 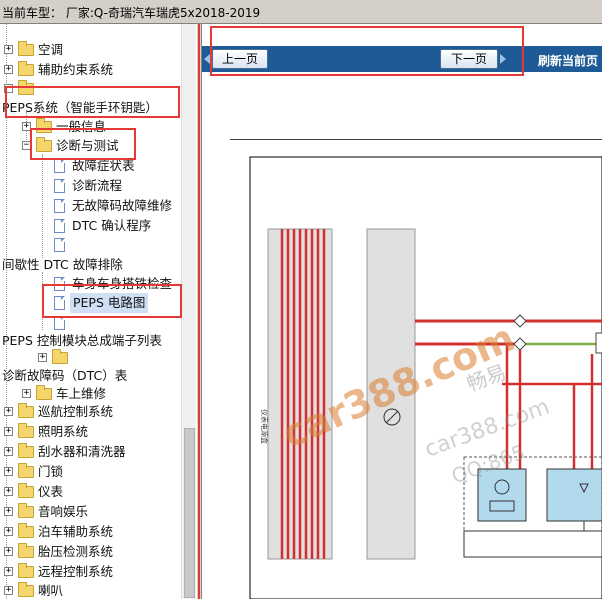 I want to click on tree-item-label: 仪表, so click(x=51, y=491).